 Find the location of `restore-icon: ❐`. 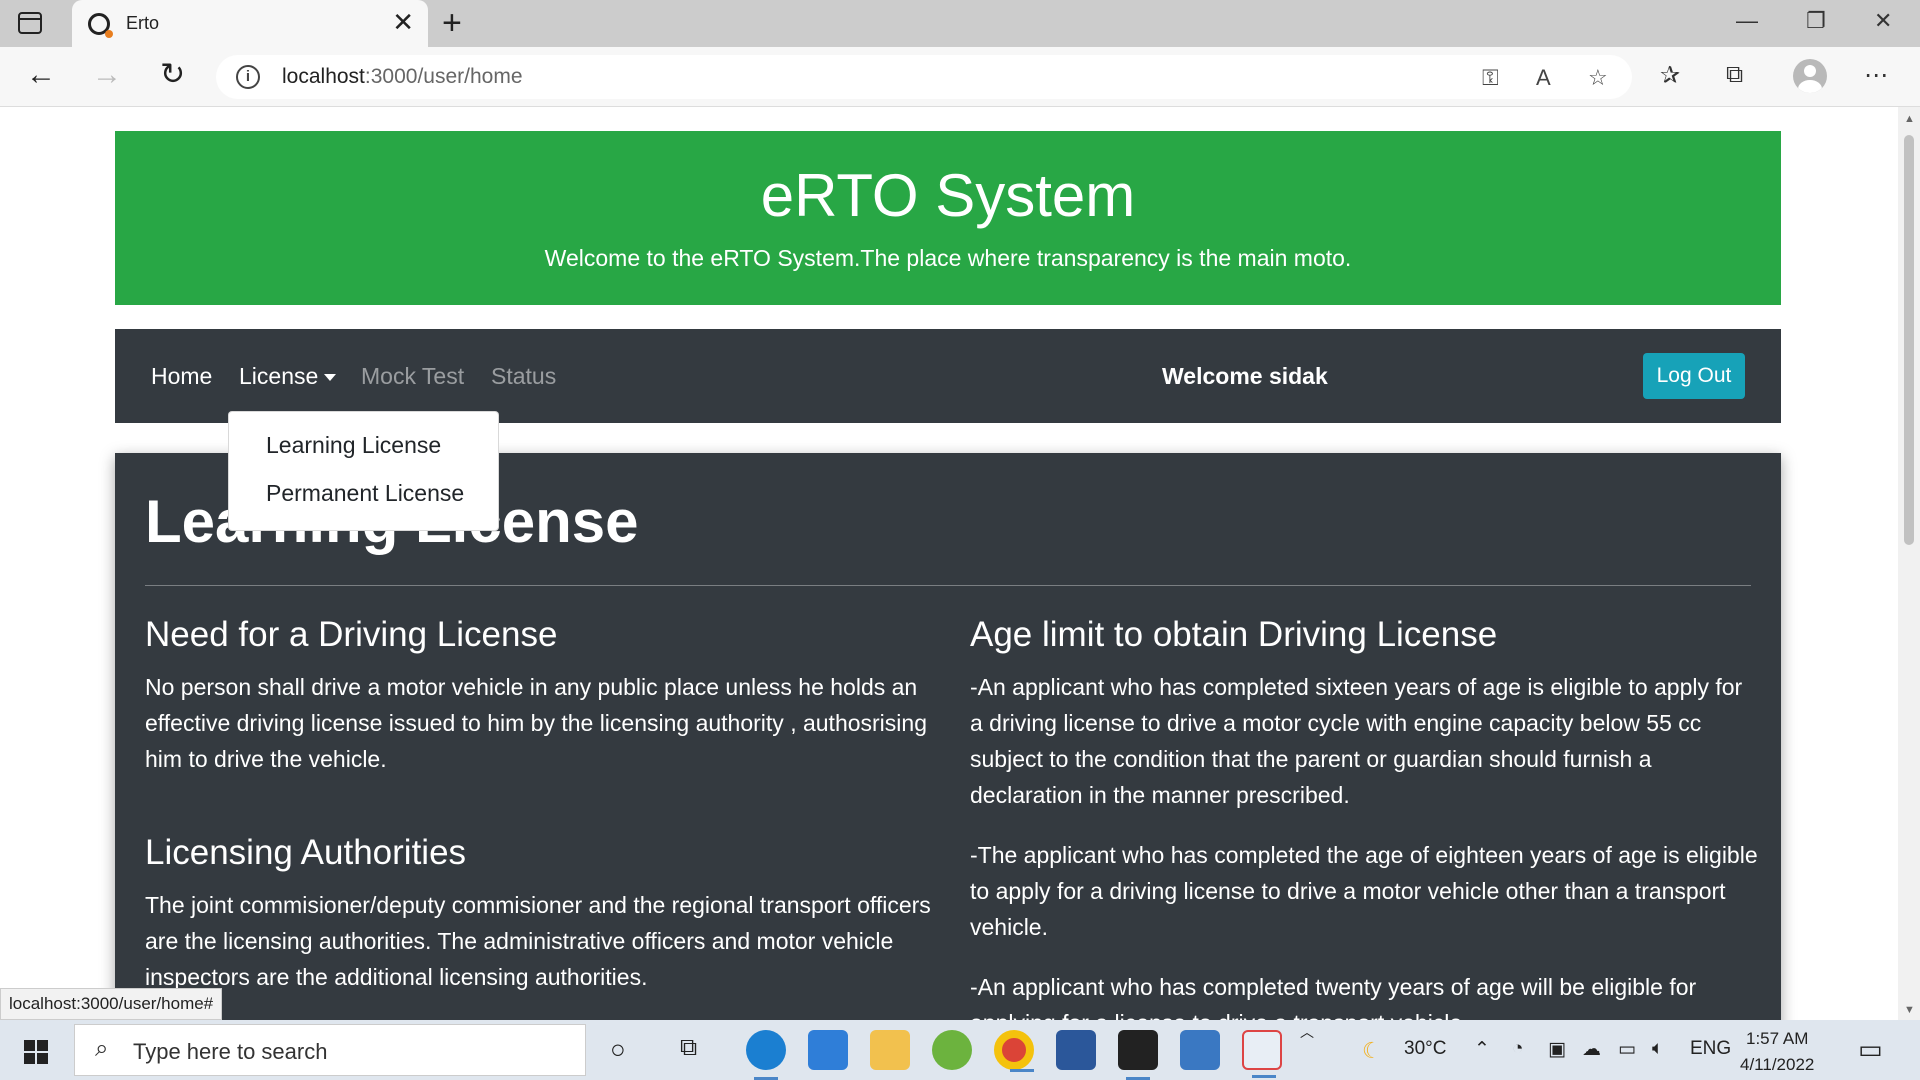

restore-icon: ❐ is located at coordinates (1816, 21).